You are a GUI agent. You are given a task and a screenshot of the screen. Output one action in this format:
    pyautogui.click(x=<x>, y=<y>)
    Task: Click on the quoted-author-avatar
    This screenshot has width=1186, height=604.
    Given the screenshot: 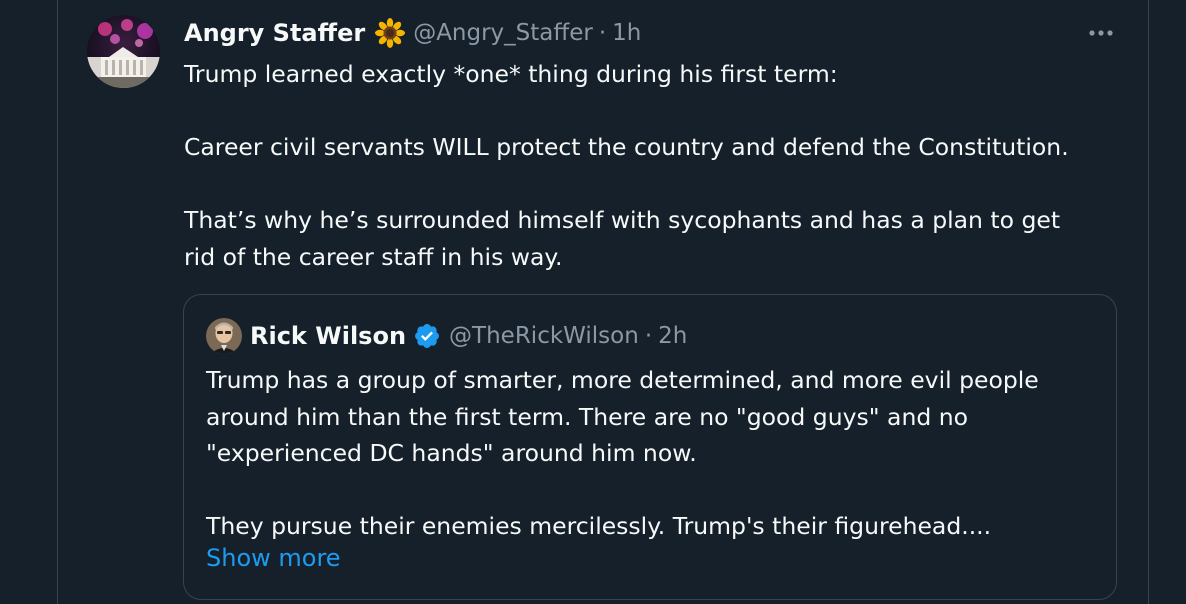 What is the action you would take?
    pyautogui.click(x=224, y=336)
    